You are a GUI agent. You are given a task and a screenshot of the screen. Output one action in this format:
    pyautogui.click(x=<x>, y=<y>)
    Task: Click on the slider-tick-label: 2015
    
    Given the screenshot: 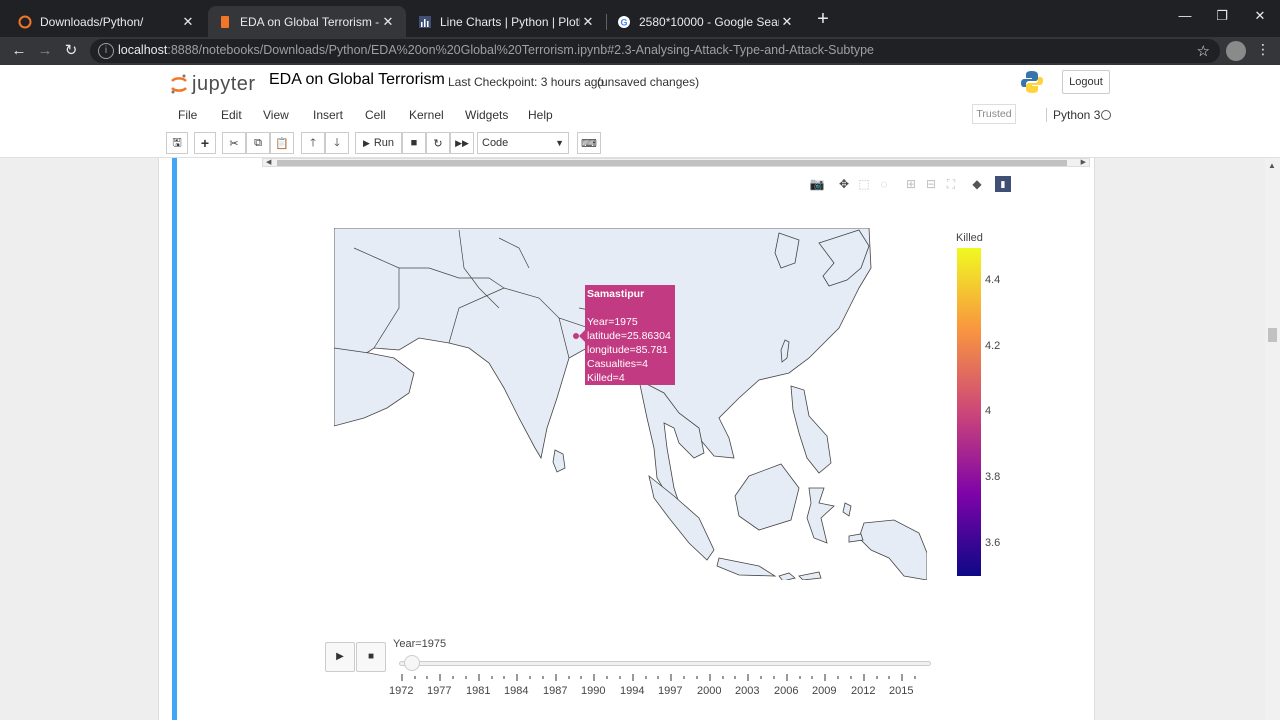 What is the action you would take?
    pyautogui.click(x=901, y=691)
    